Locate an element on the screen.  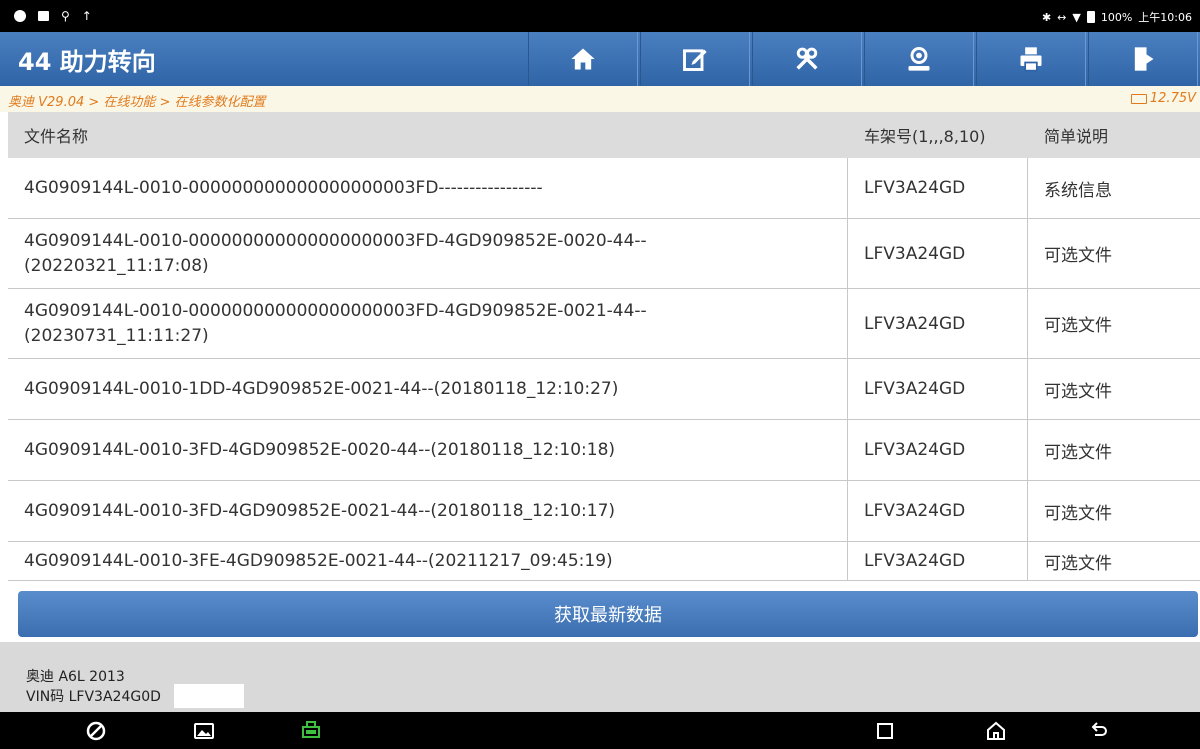
title-bar: 44 助力转向 is located at coordinates (600, 59).